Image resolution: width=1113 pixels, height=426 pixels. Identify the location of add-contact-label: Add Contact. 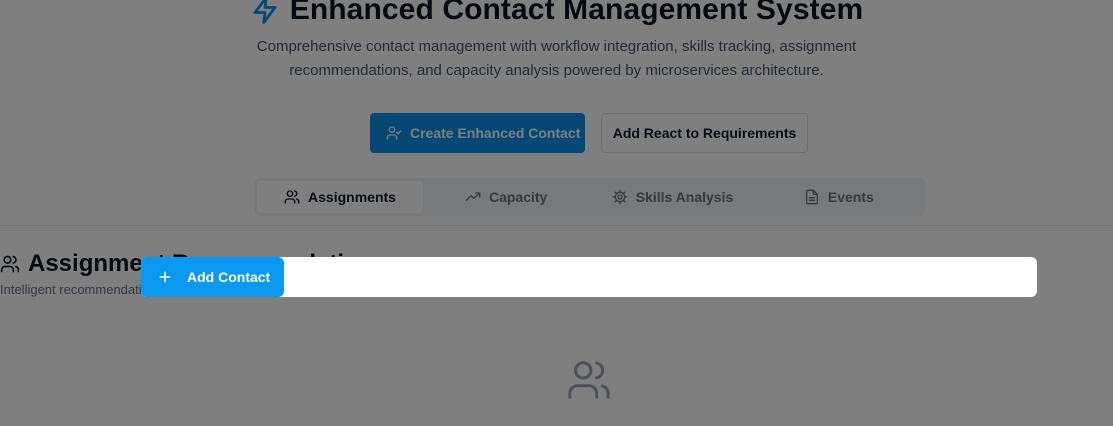
(229, 277).